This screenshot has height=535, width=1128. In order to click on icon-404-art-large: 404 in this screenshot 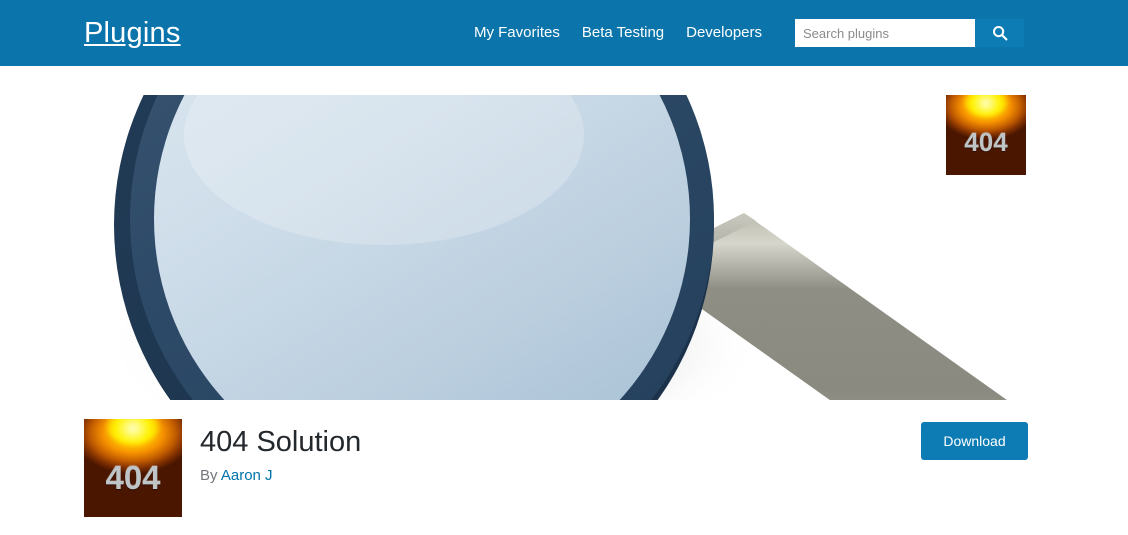, I will do `click(133, 468)`.